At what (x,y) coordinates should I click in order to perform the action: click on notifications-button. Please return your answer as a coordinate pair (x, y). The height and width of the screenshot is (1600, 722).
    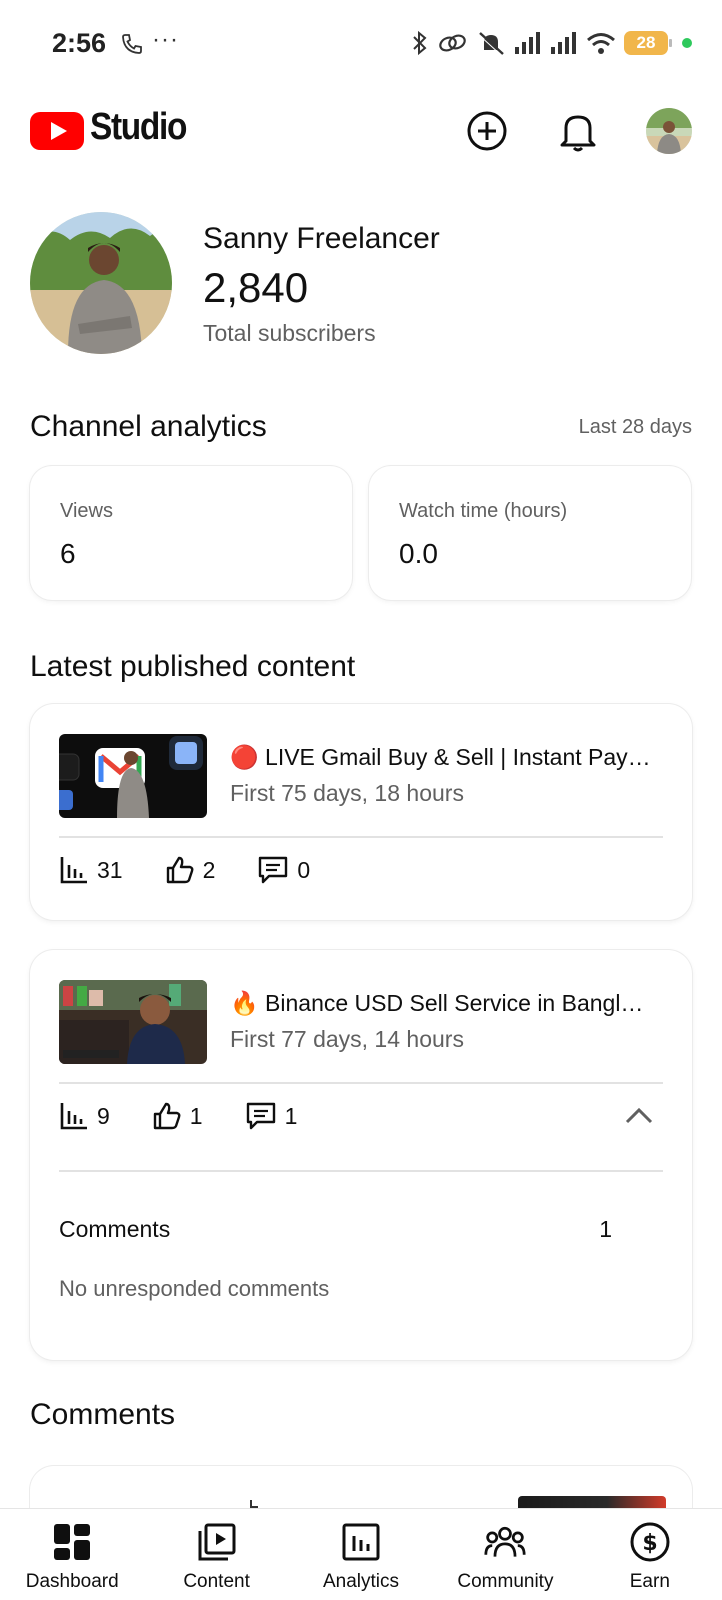
    Looking at the image, I should click on (578, 131).